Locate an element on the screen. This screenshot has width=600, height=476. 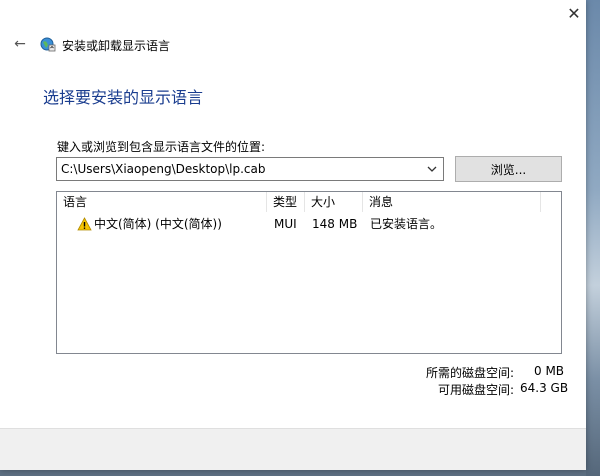
desktop-background is located at coordinates (593, 238).